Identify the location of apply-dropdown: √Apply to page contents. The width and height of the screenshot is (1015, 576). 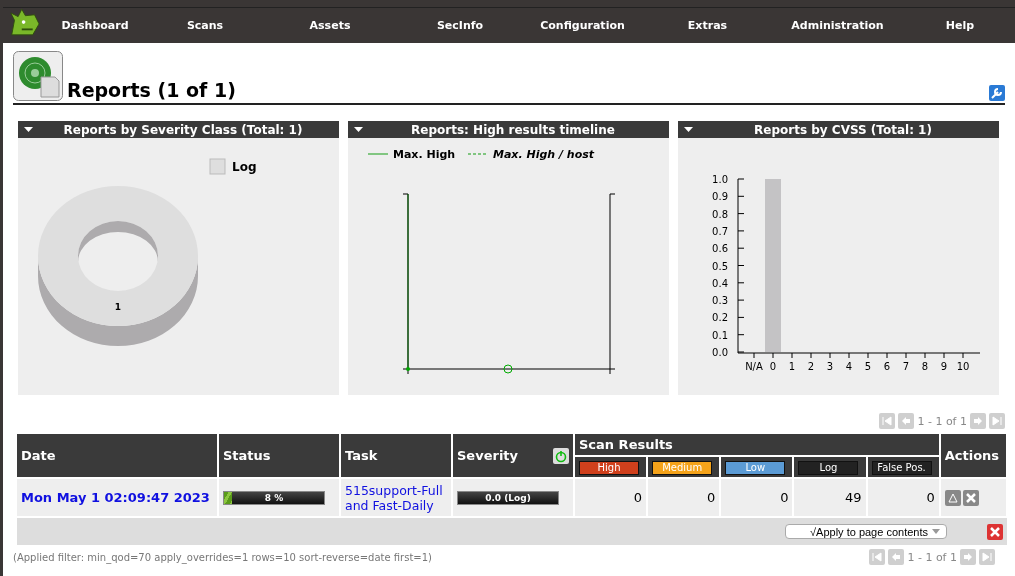
(866, 531).